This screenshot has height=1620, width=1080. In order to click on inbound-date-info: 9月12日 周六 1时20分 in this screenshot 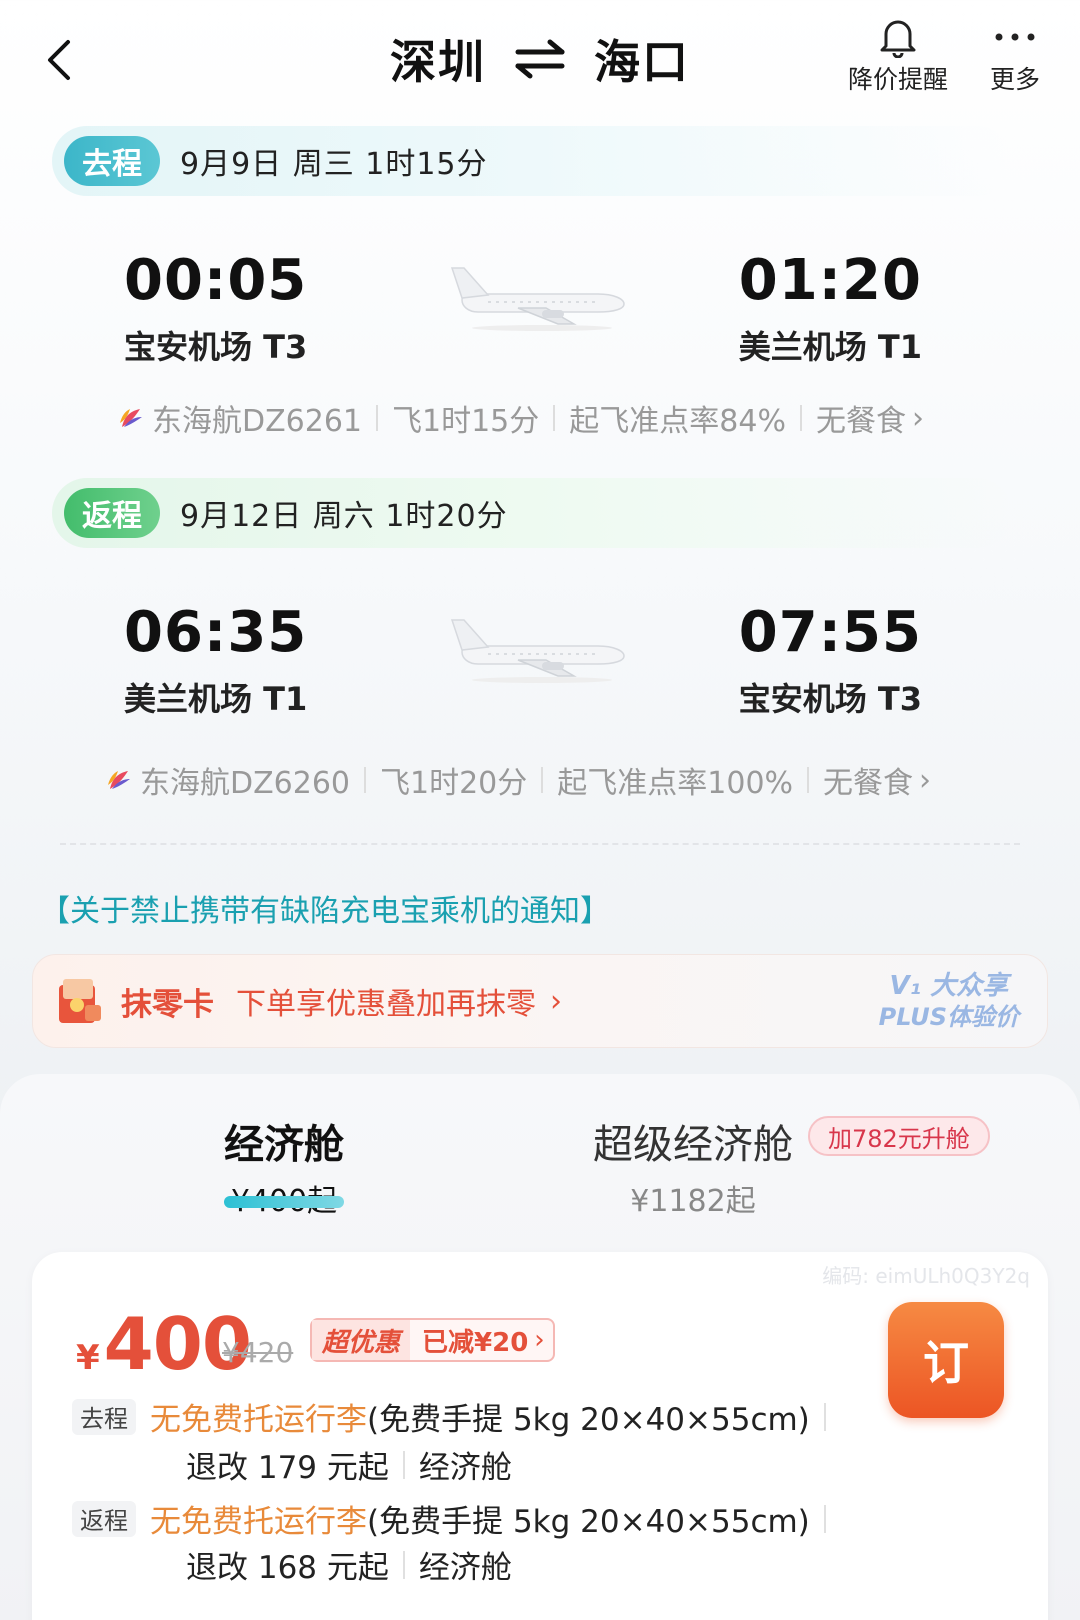, I will do `click(344, 516)`.